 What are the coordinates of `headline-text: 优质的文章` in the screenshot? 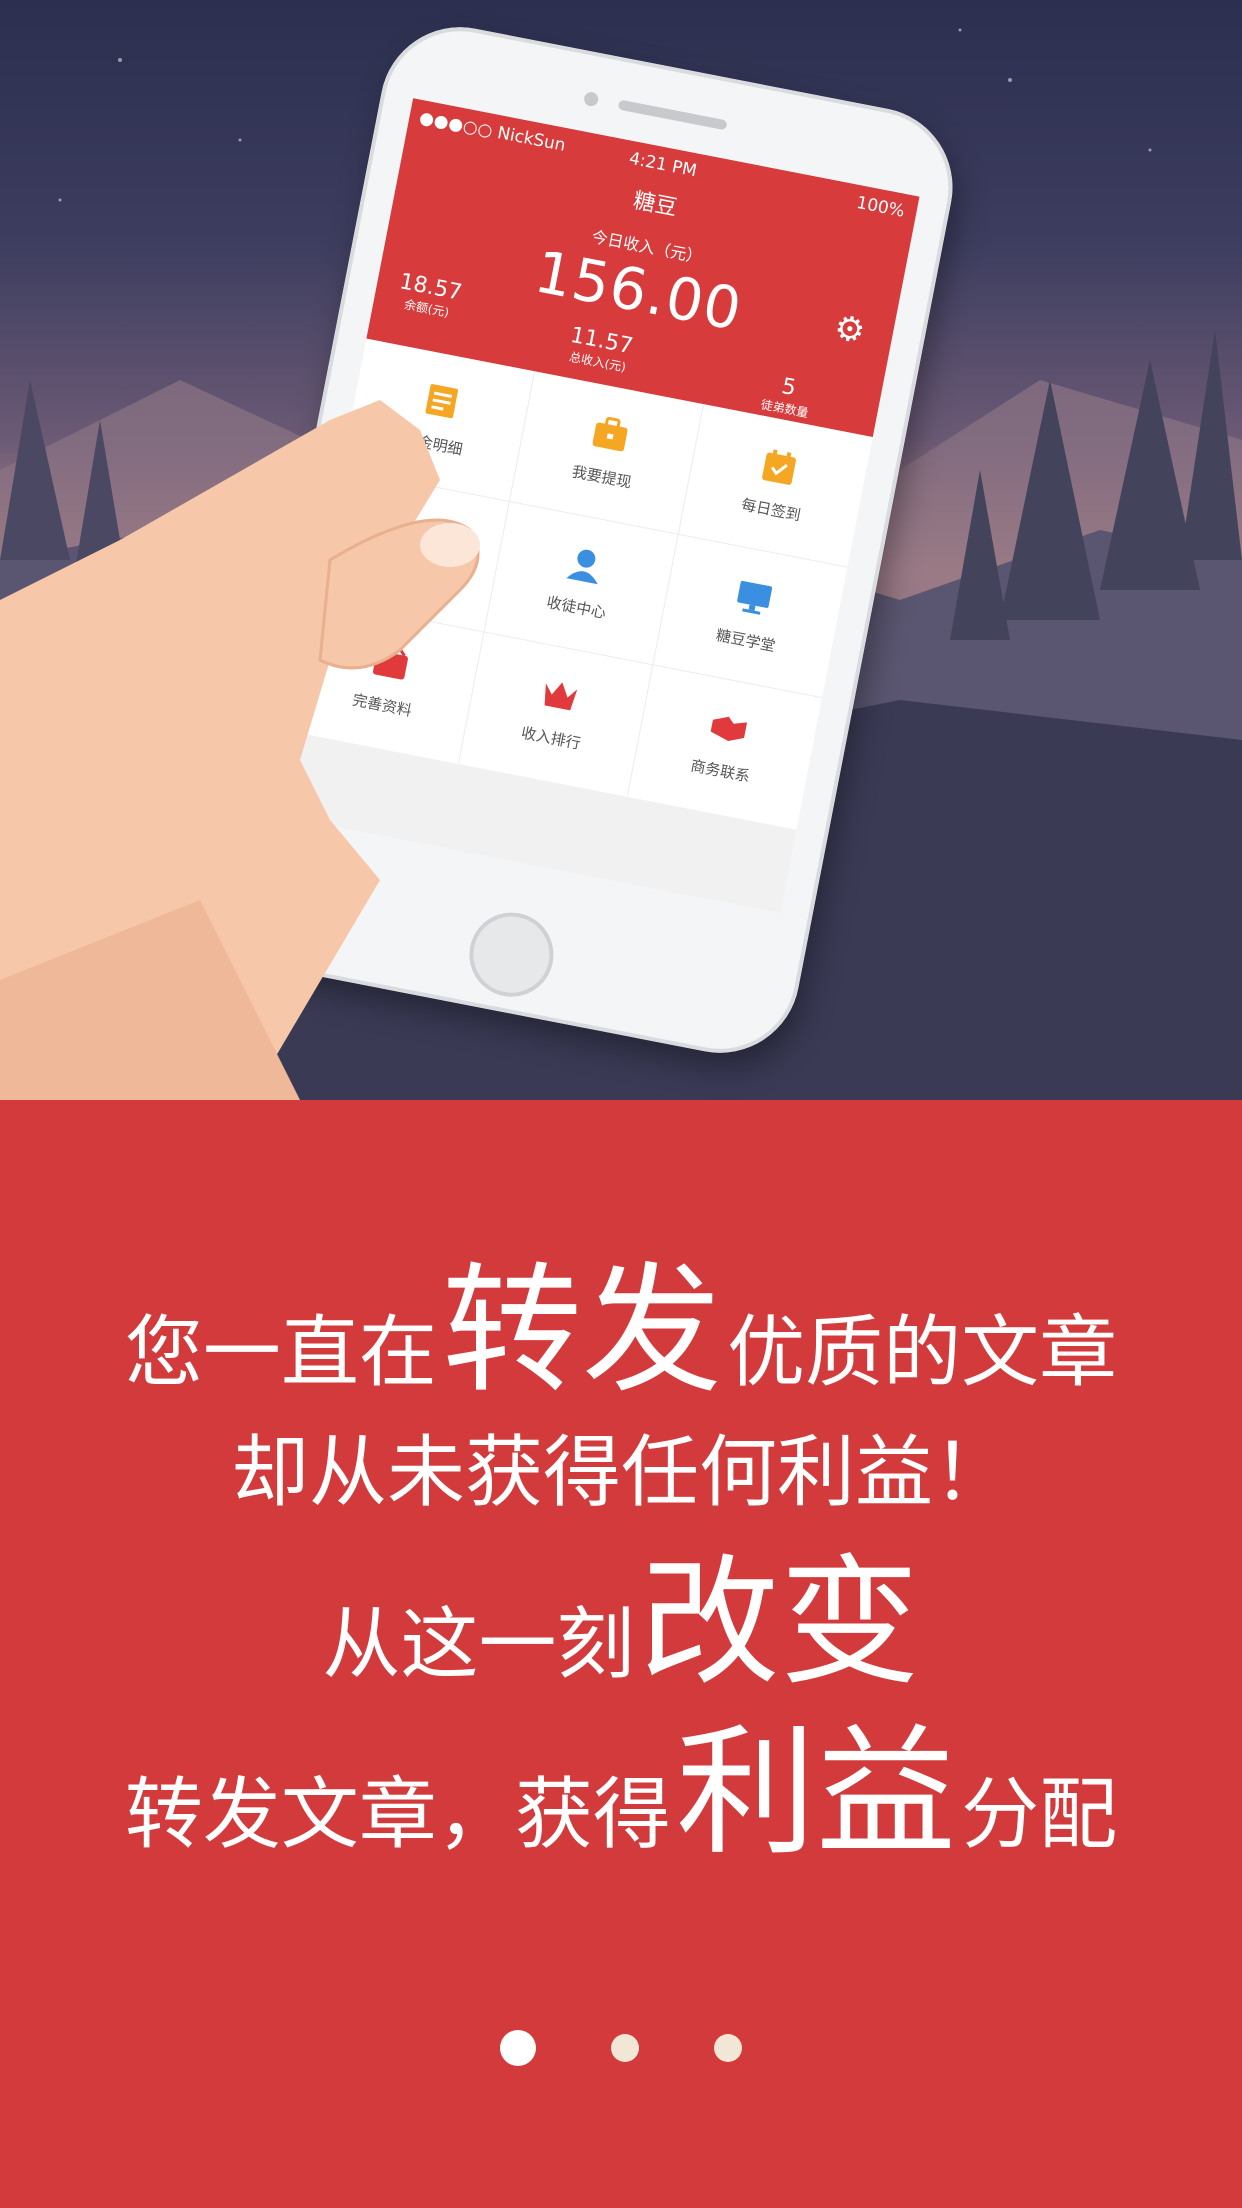 It's located at (922, 1353).